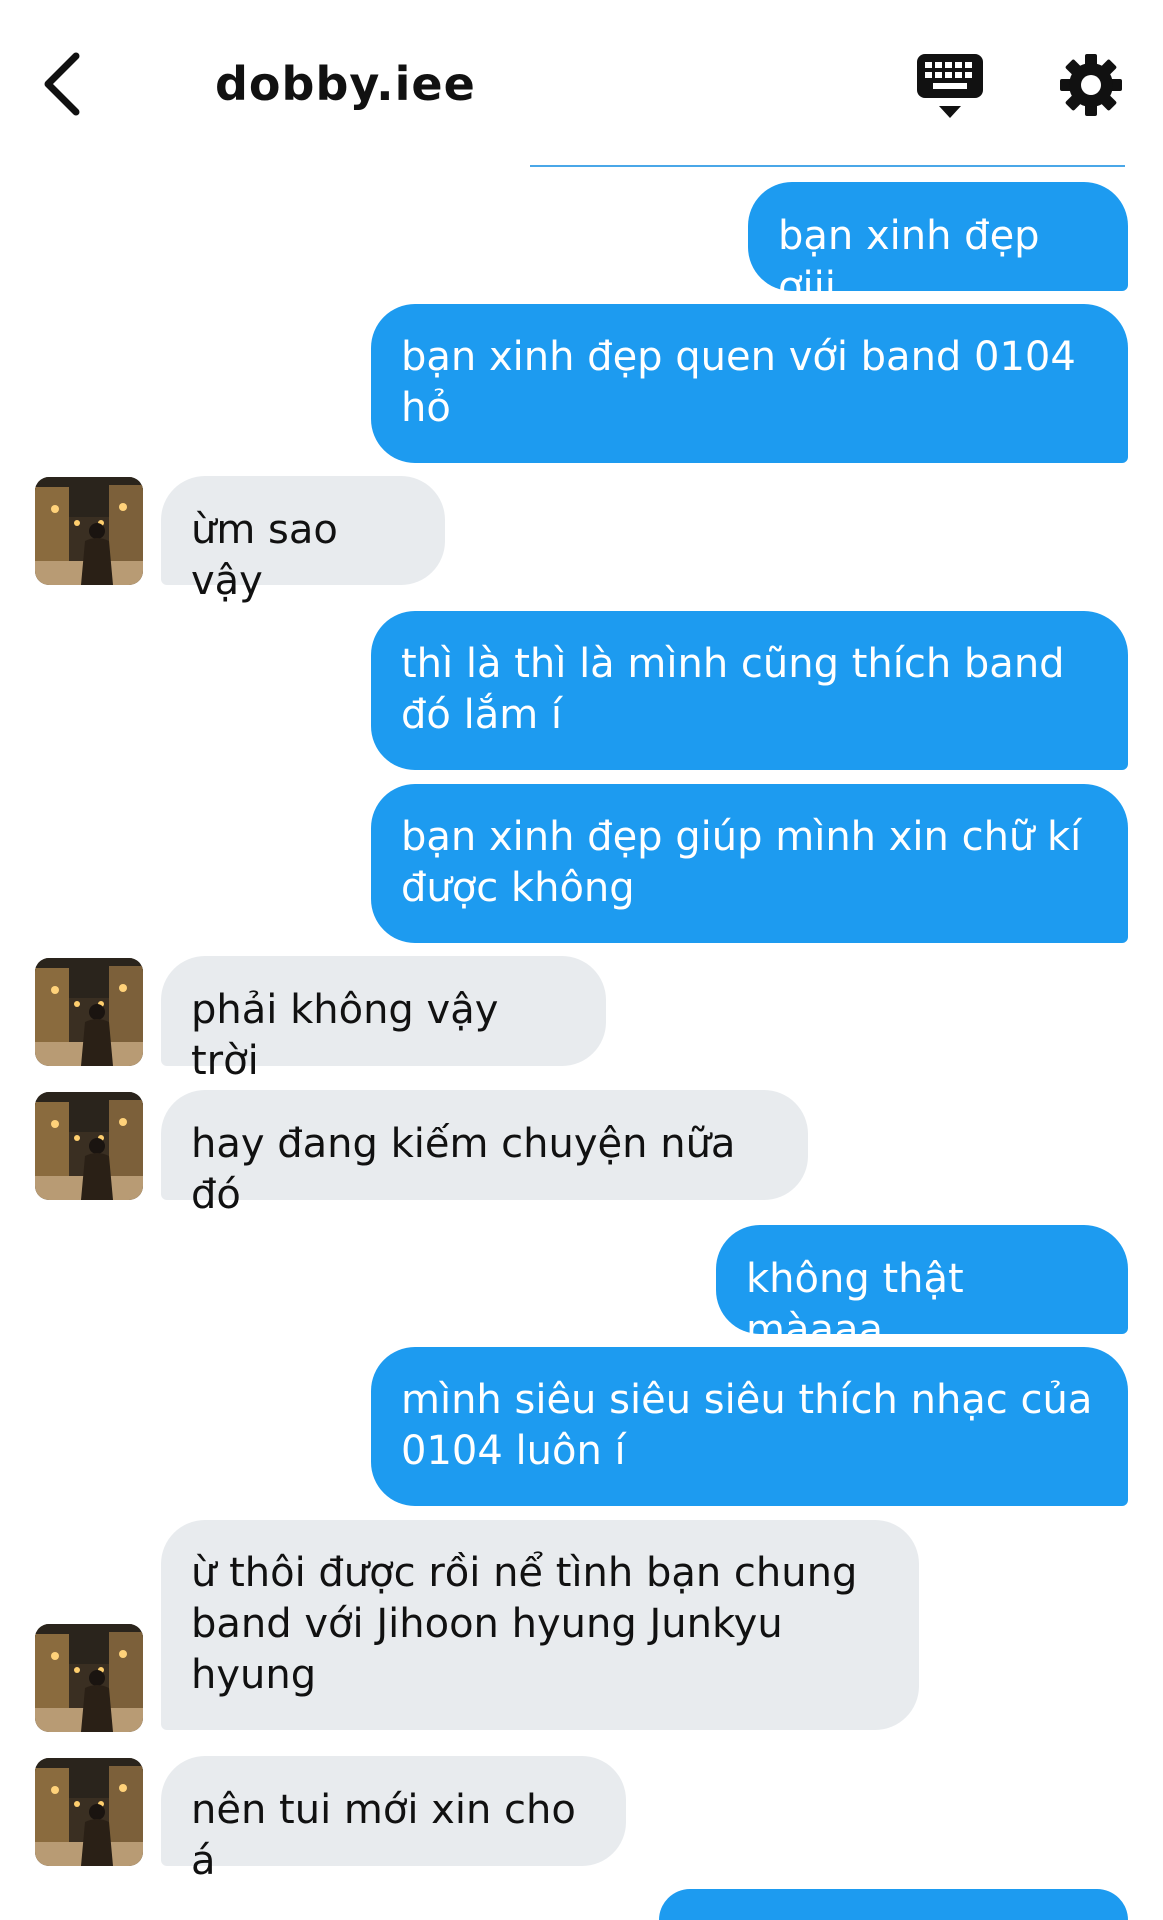 The height and width of the screenshot is (1920, 1163). I want to click on message-bubble-sent-partial, so click(893, 1904).